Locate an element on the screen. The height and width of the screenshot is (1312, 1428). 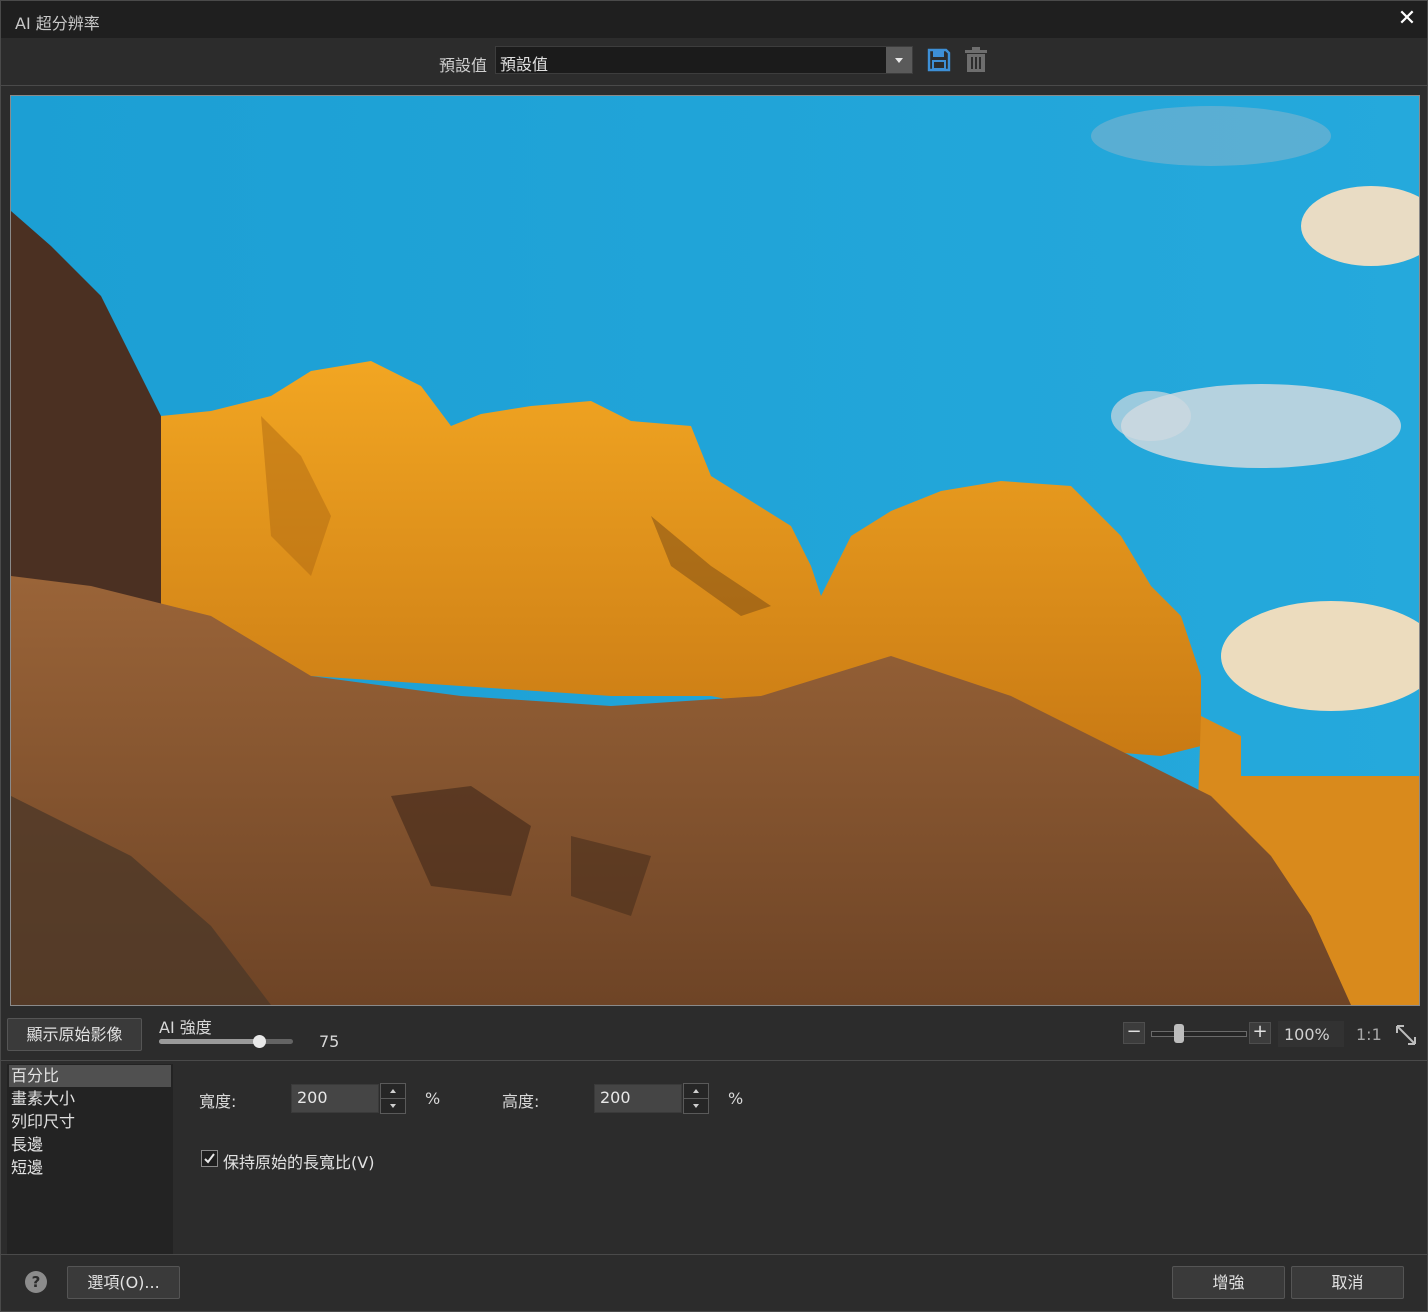
checkmark-icon is located at coordinates (209, 1158).